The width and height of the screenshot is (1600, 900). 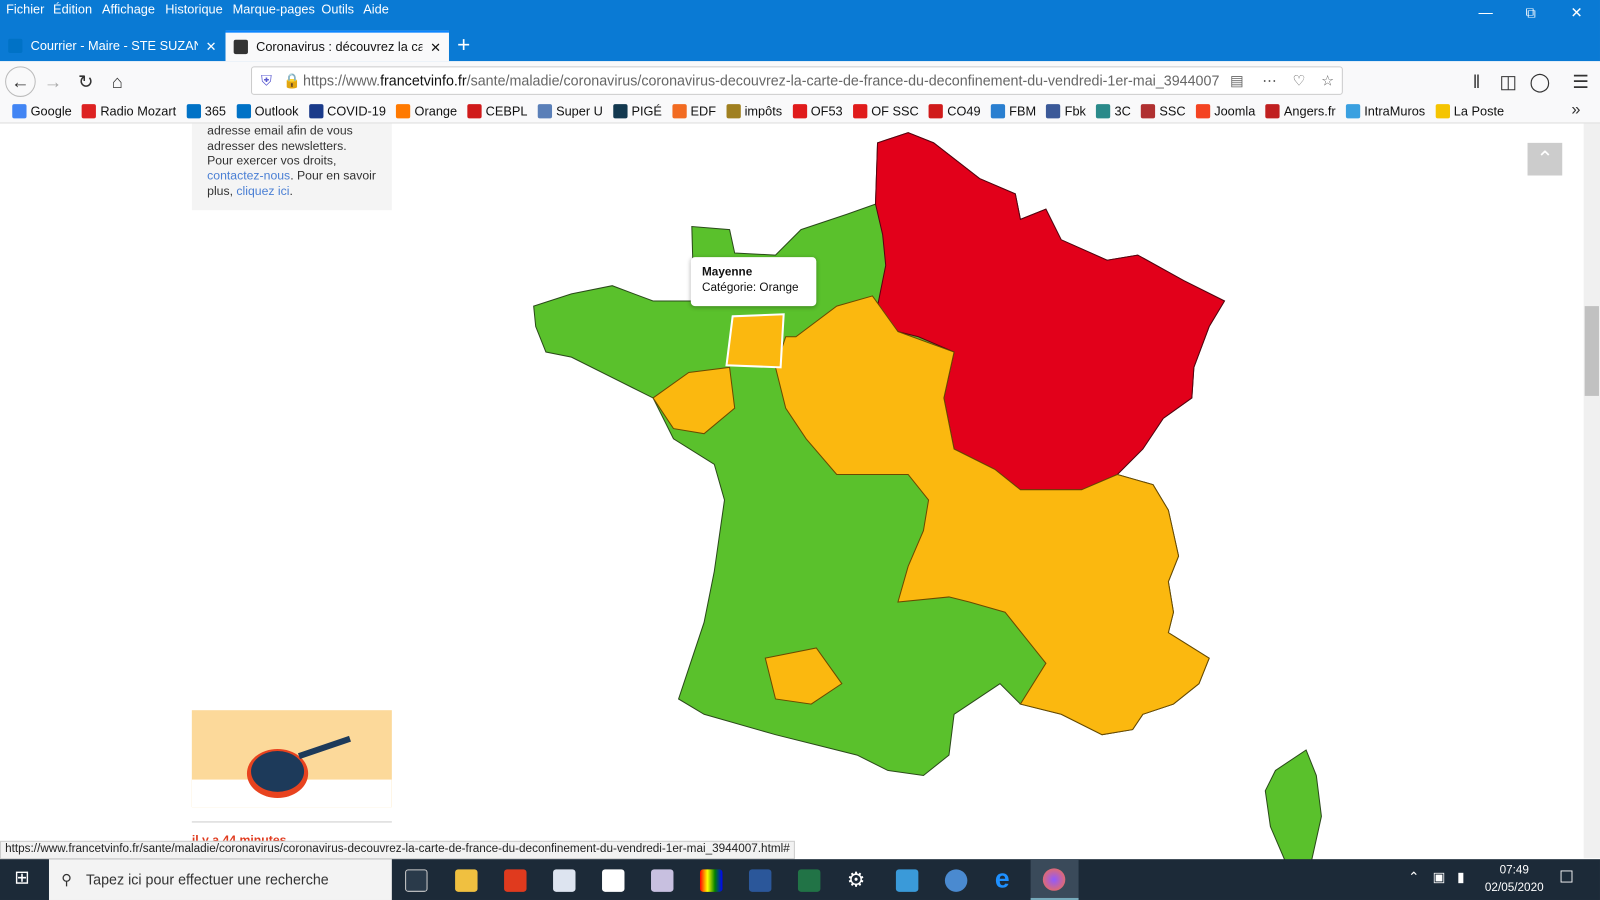 What do you see at coordinates (466, 880) in the screenshot?
I see `file-explorer-icon` at bounding box center [466, 880].